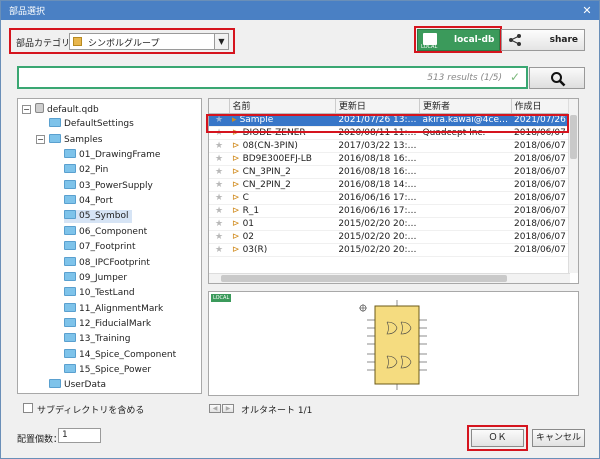 Image resolution: width=600 pixels, height=459 pixels. What do you see at coordinates (77, 41) in the screenshot?
I see `group-icon` at bounding box center [77, 41].